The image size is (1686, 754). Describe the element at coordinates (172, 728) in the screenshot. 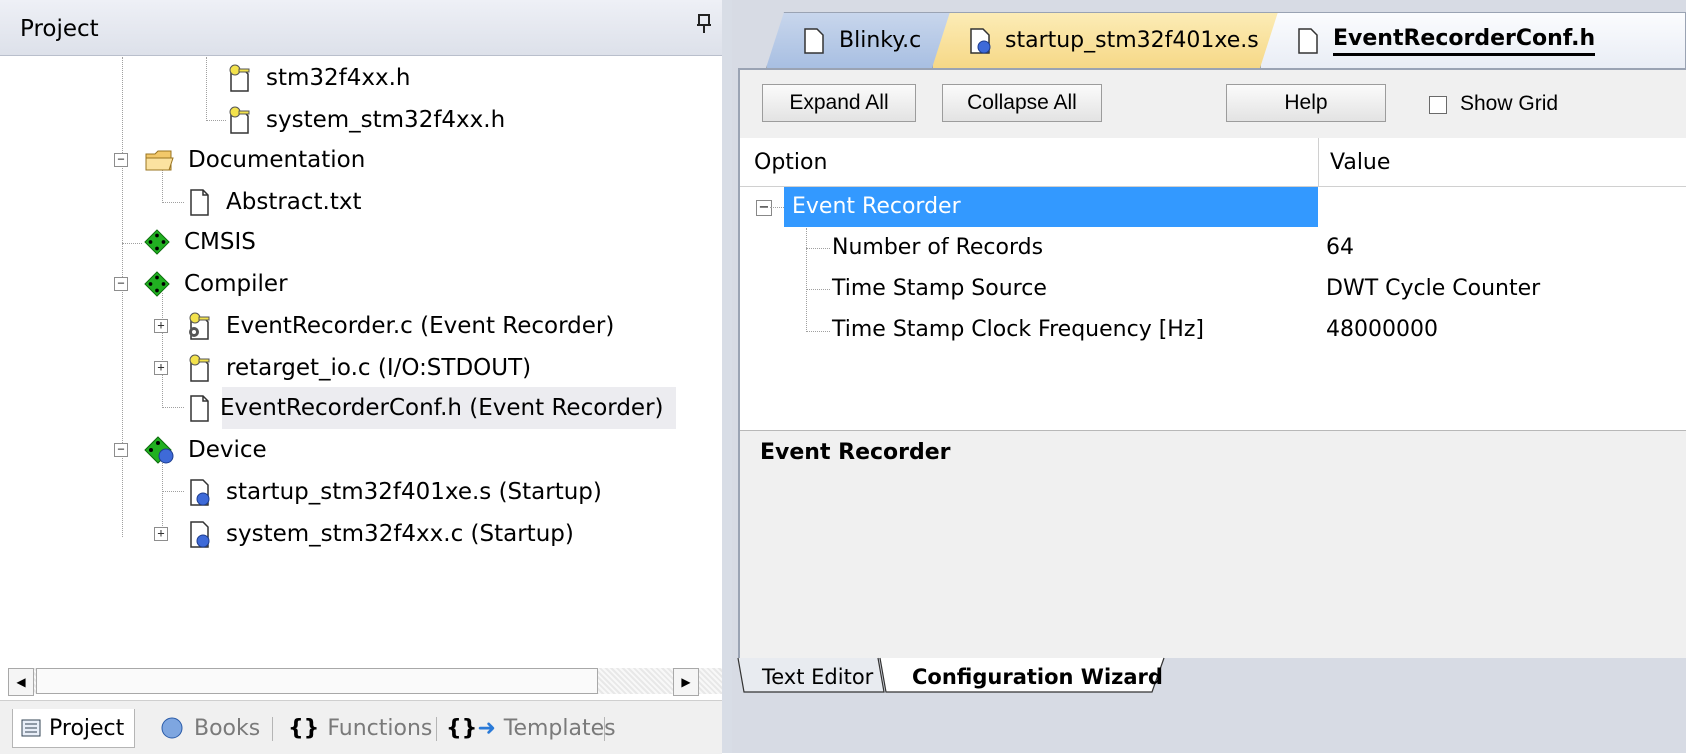

I see `books-icon` at that location.